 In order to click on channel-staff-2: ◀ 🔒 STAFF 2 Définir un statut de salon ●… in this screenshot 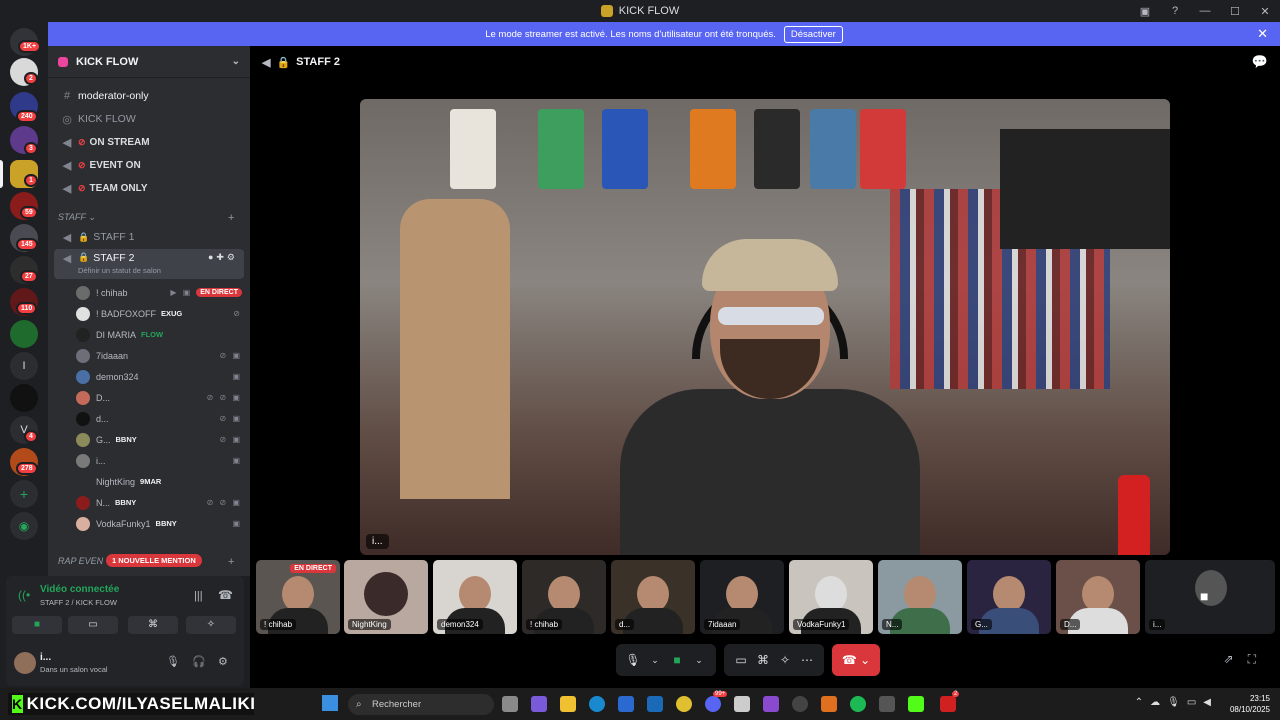, I will do `click(149, 264)`.